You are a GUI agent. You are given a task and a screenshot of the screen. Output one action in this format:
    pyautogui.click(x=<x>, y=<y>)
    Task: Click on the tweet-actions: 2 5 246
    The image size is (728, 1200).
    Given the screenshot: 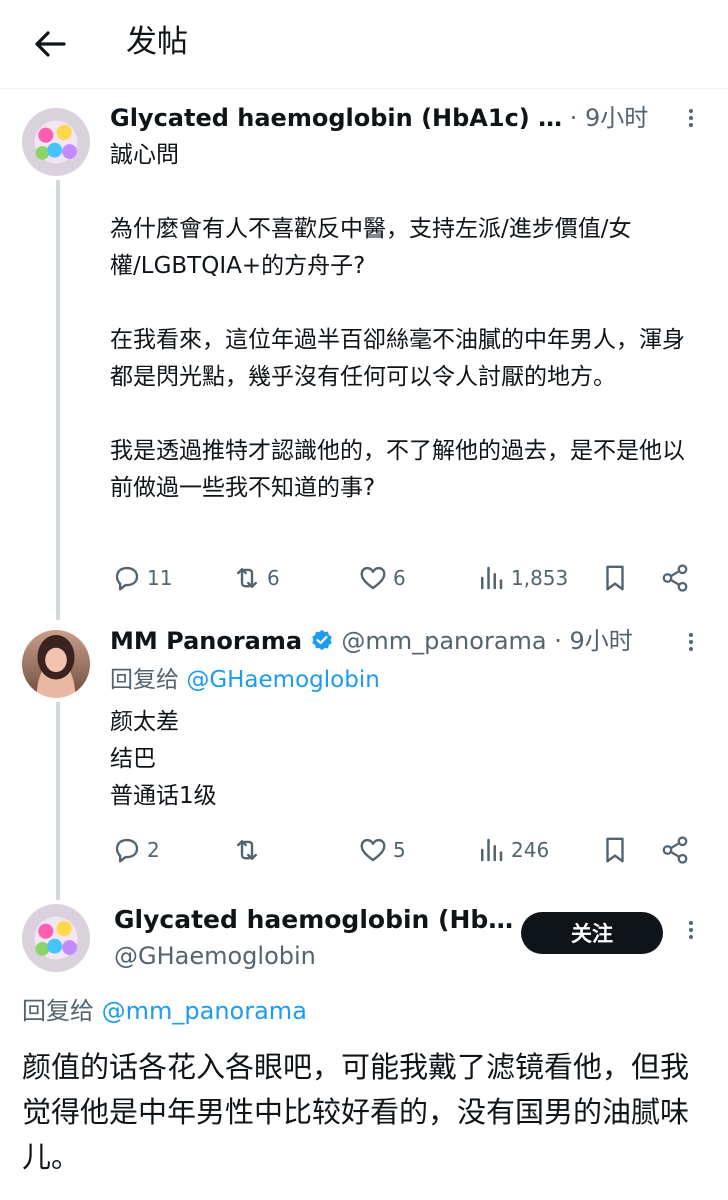 What is the action you would take?
    pyautogui.click(x=408, y=850)
    